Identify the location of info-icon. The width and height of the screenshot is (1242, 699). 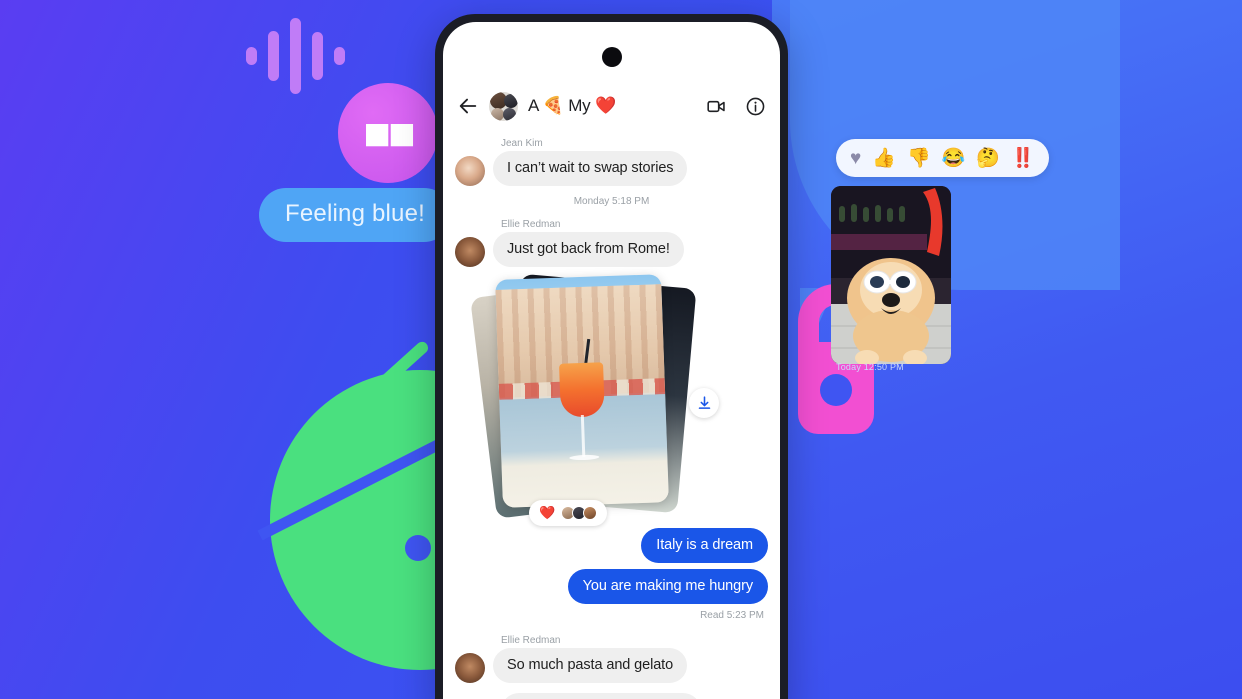
(755, 106).